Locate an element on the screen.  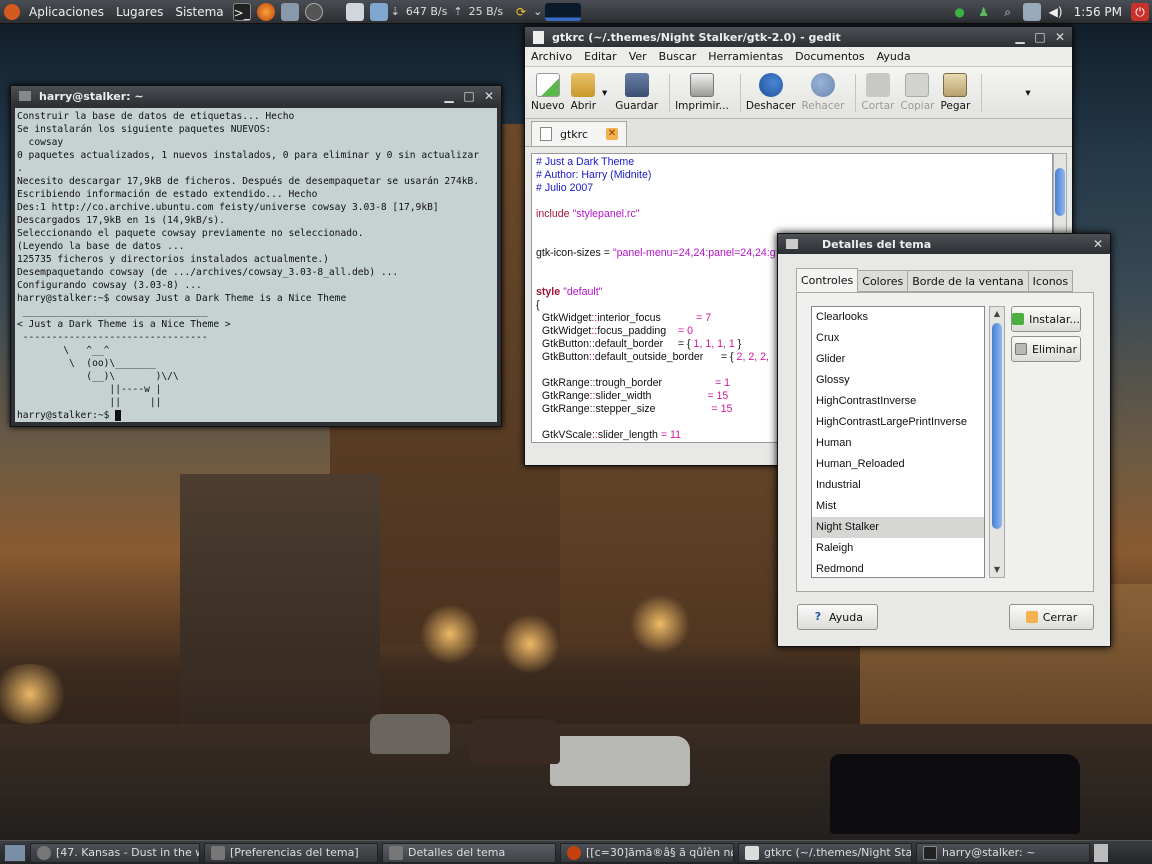
copy-button: Copiar is located at coordinates (917, 92).